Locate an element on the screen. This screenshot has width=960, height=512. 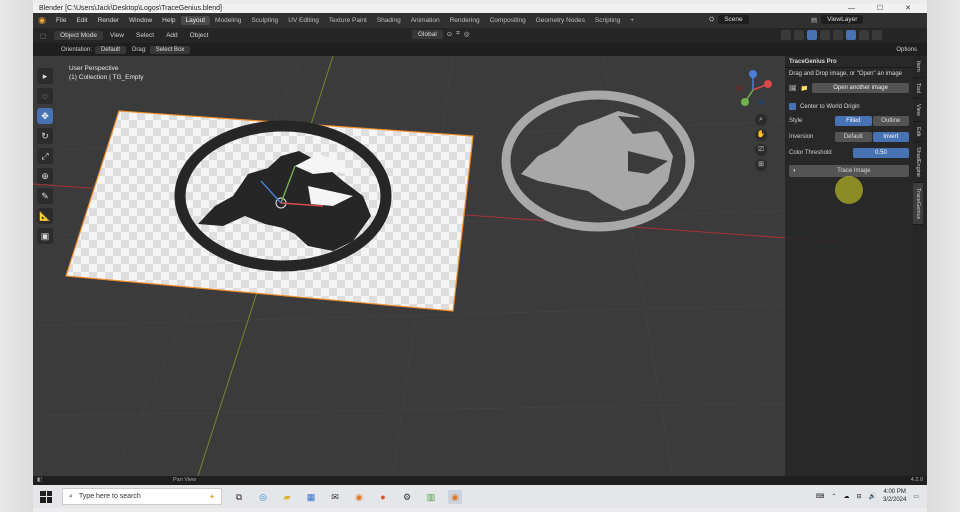
tab-rendering: Rendering is located at coordinates (465, 20).